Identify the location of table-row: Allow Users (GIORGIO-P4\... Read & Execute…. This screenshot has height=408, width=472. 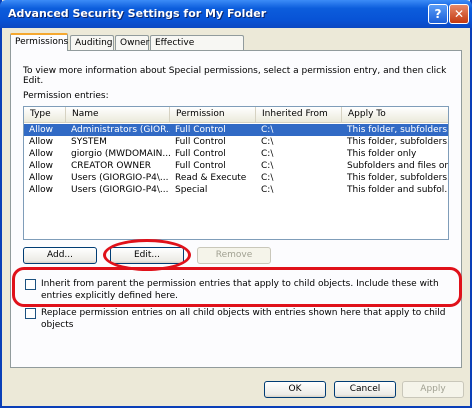
(236, 178).